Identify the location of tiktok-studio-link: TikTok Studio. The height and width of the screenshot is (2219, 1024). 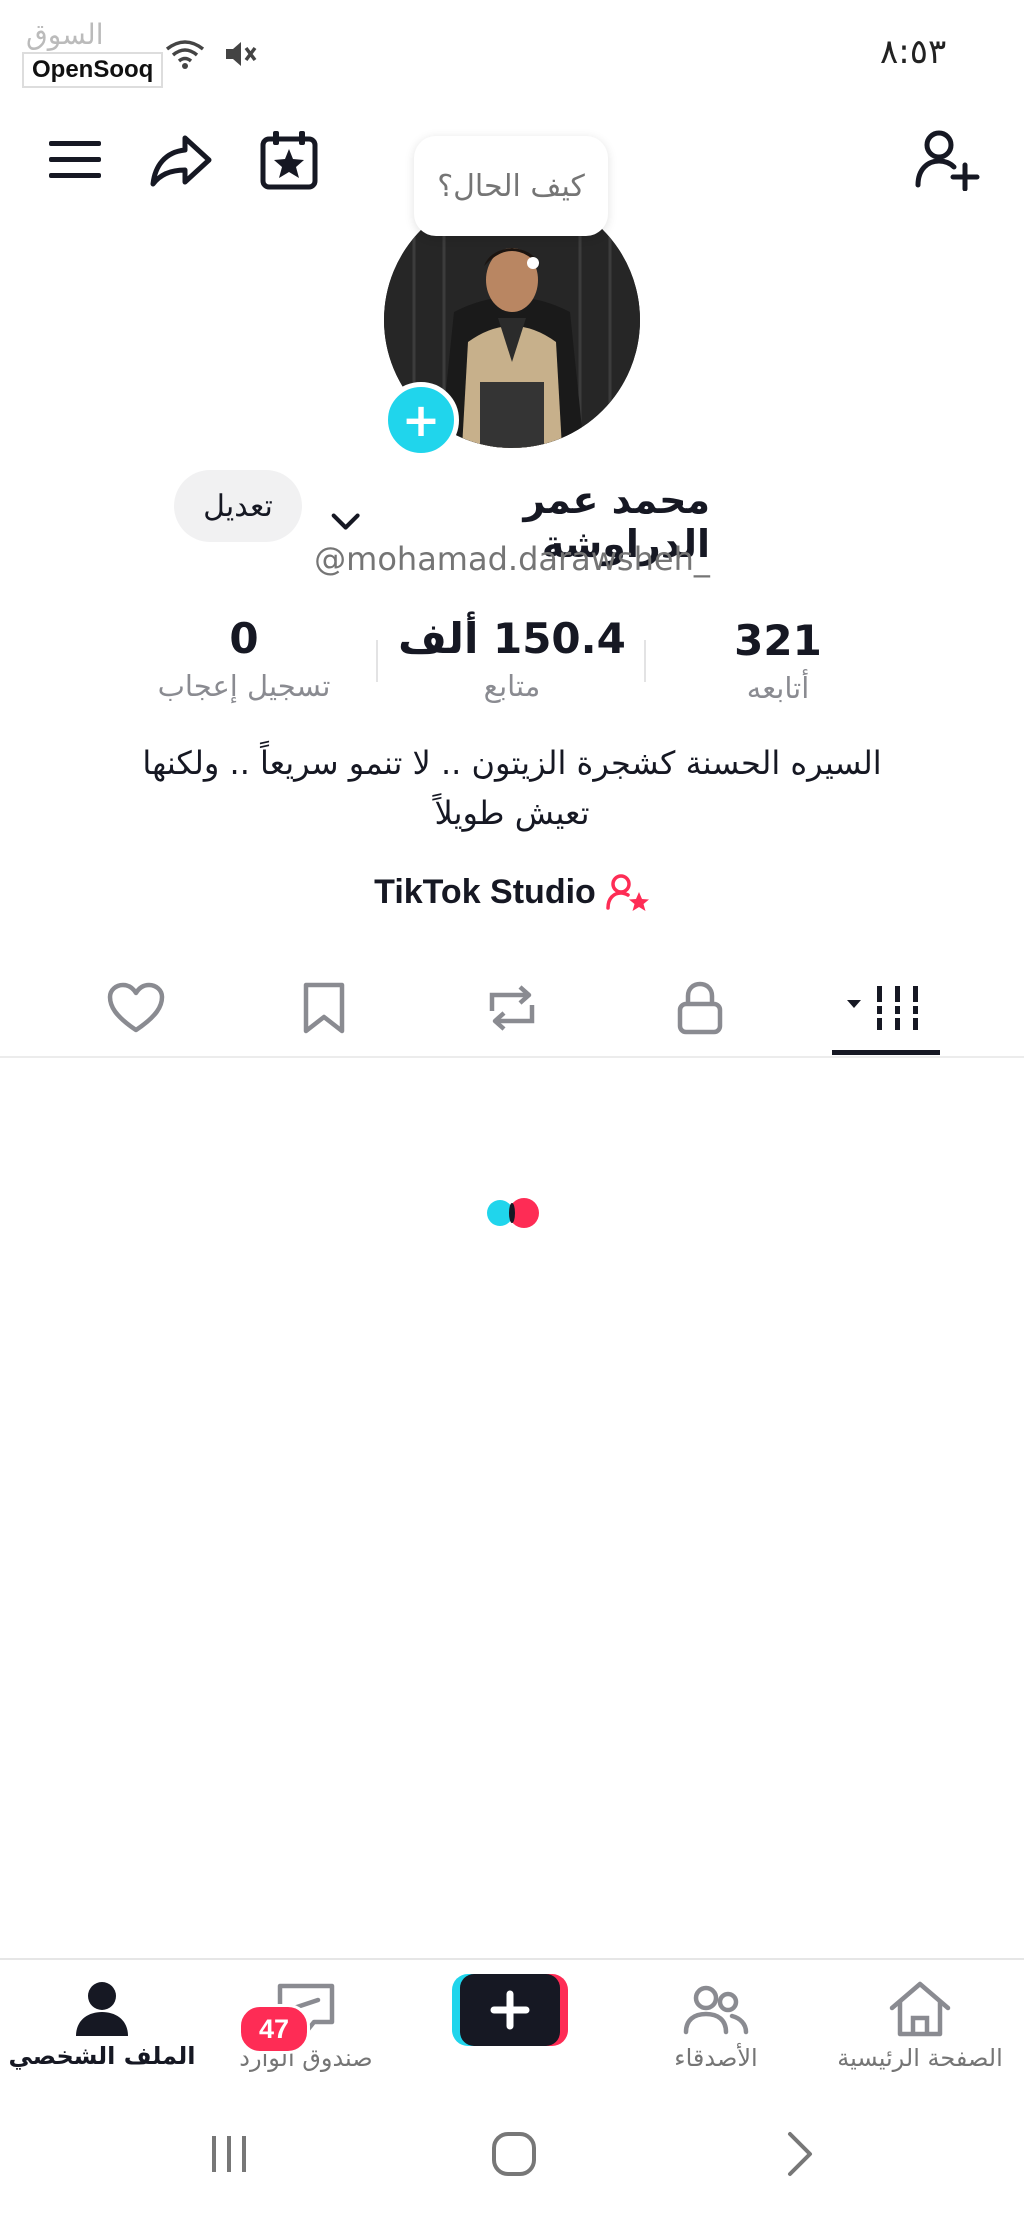
(512, 892).